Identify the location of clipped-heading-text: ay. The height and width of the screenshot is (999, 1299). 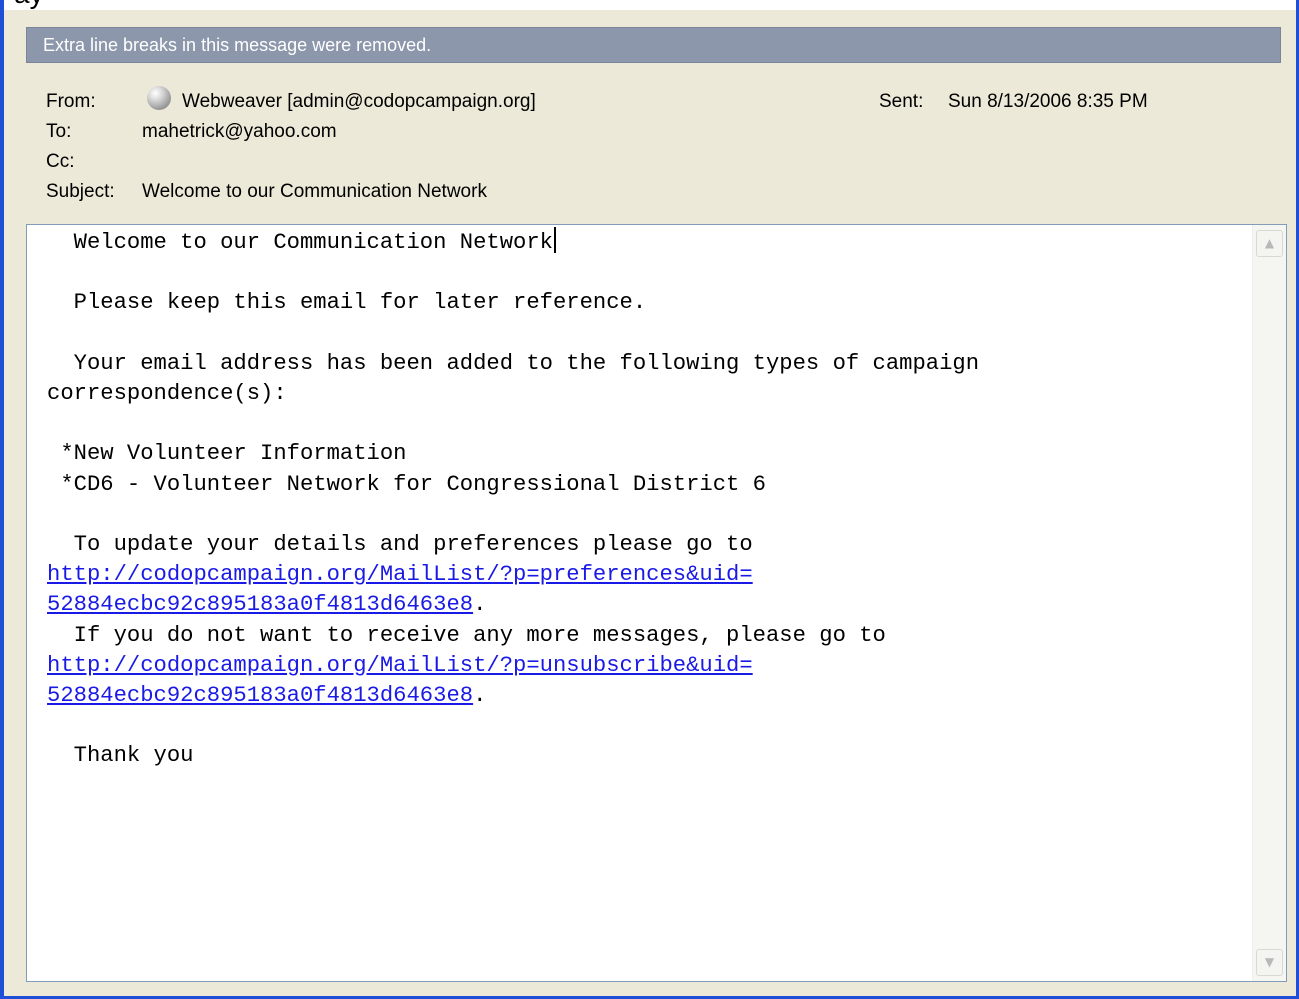
(29, 5).